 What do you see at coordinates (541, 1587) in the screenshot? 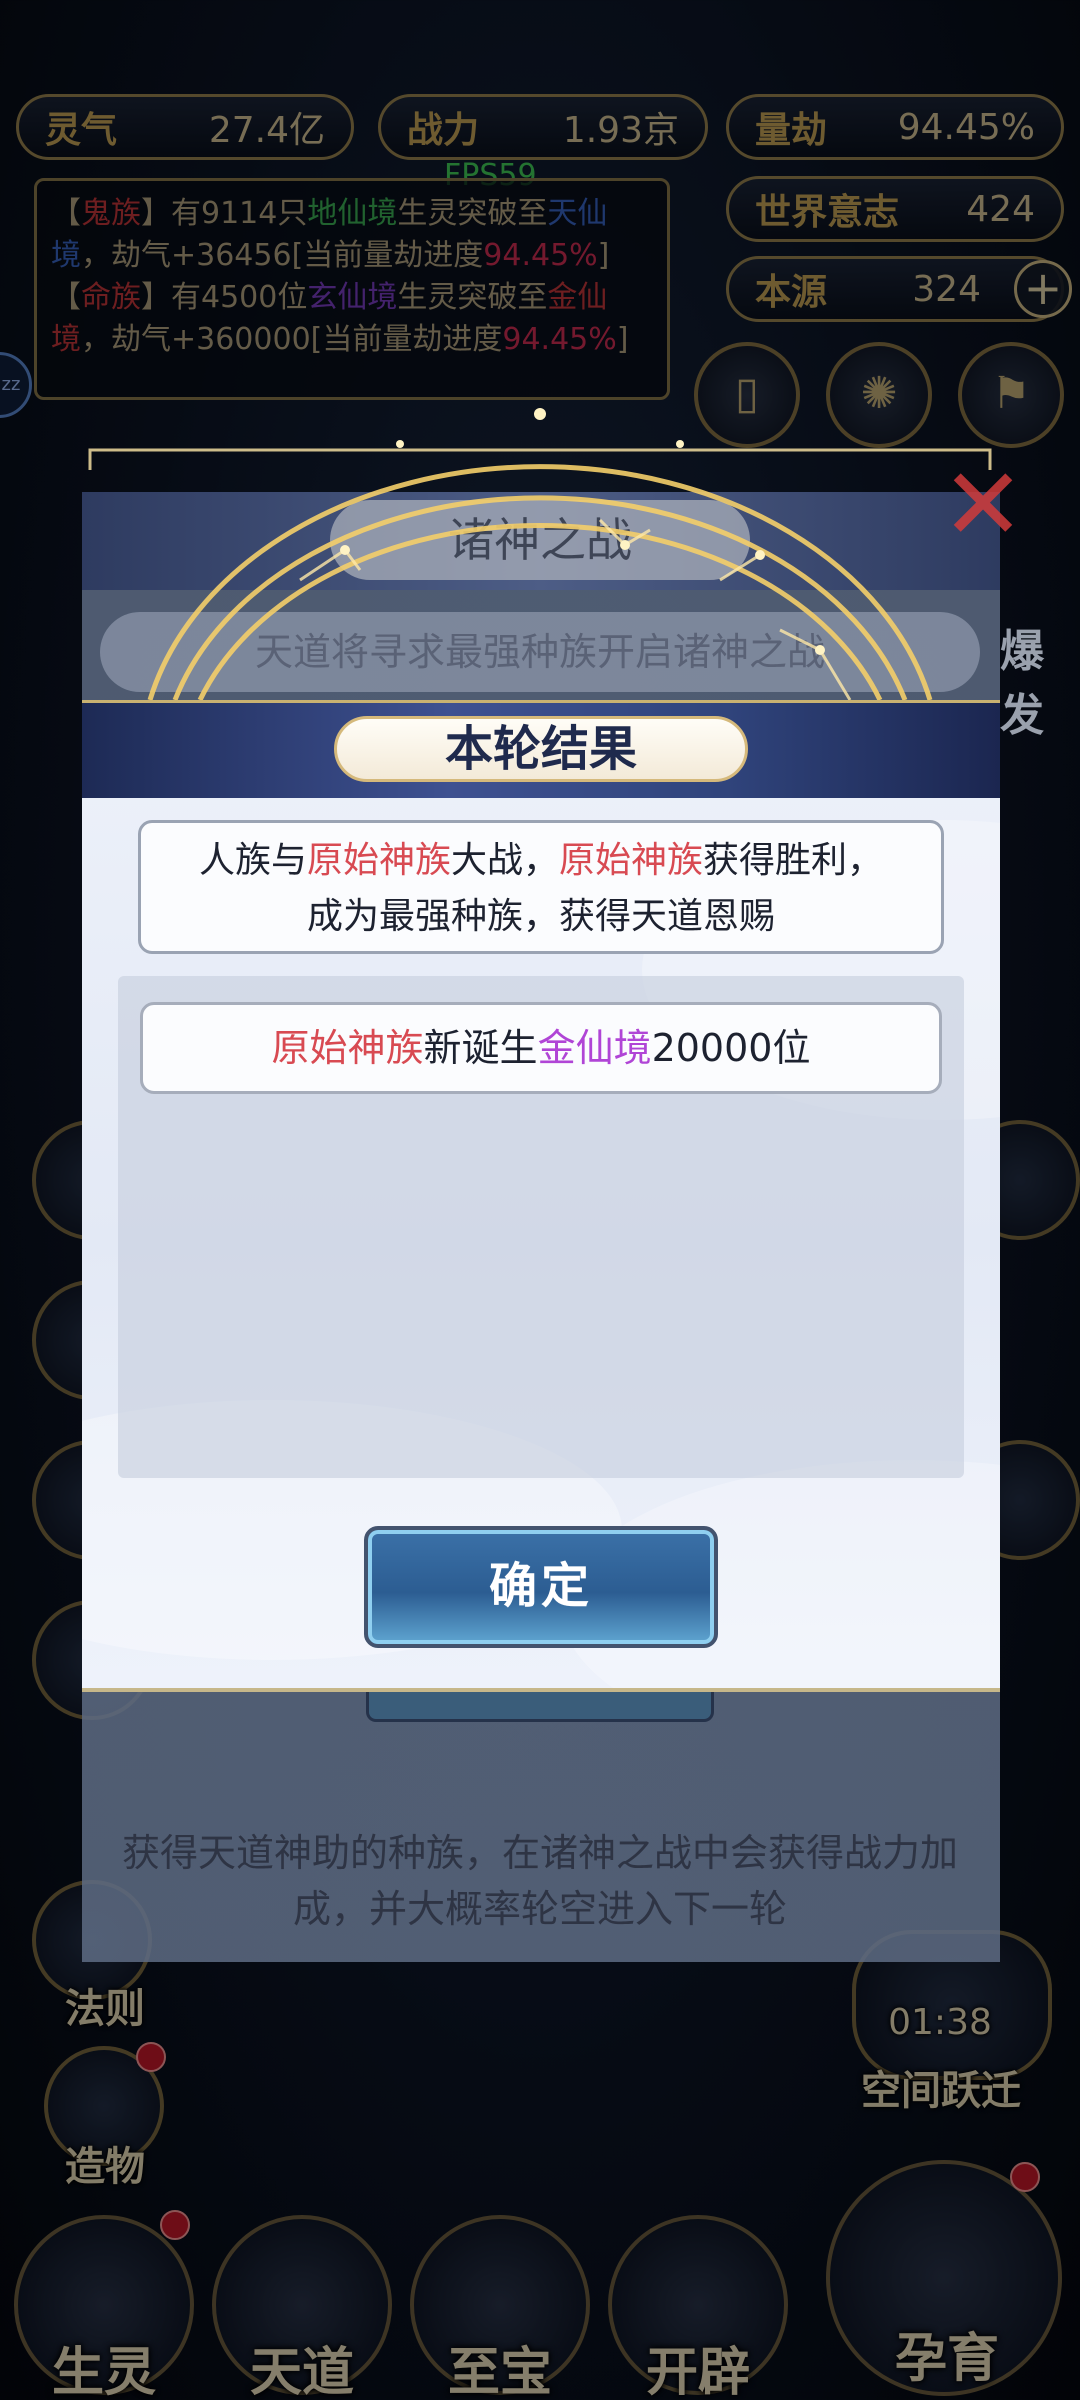
I see `confirm-button: 确定` at bounding box center [541, 1587].